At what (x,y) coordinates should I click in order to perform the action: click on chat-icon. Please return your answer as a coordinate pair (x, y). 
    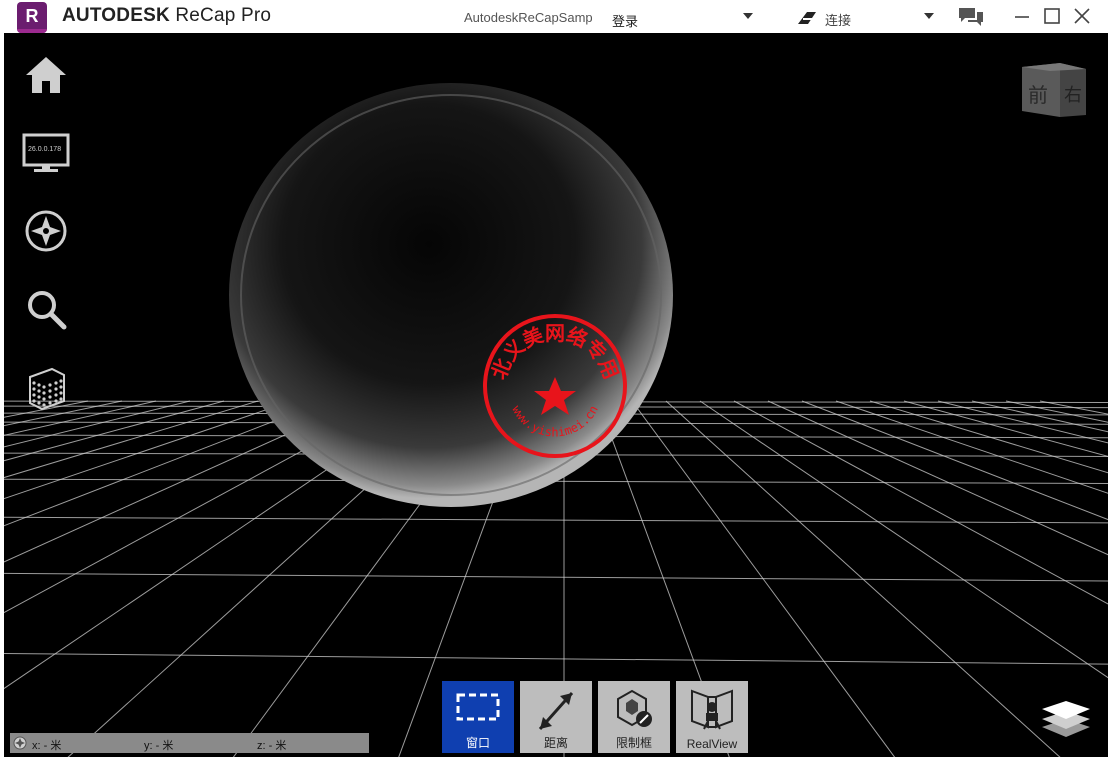
    Looking at the image, I should click on (971, 17).